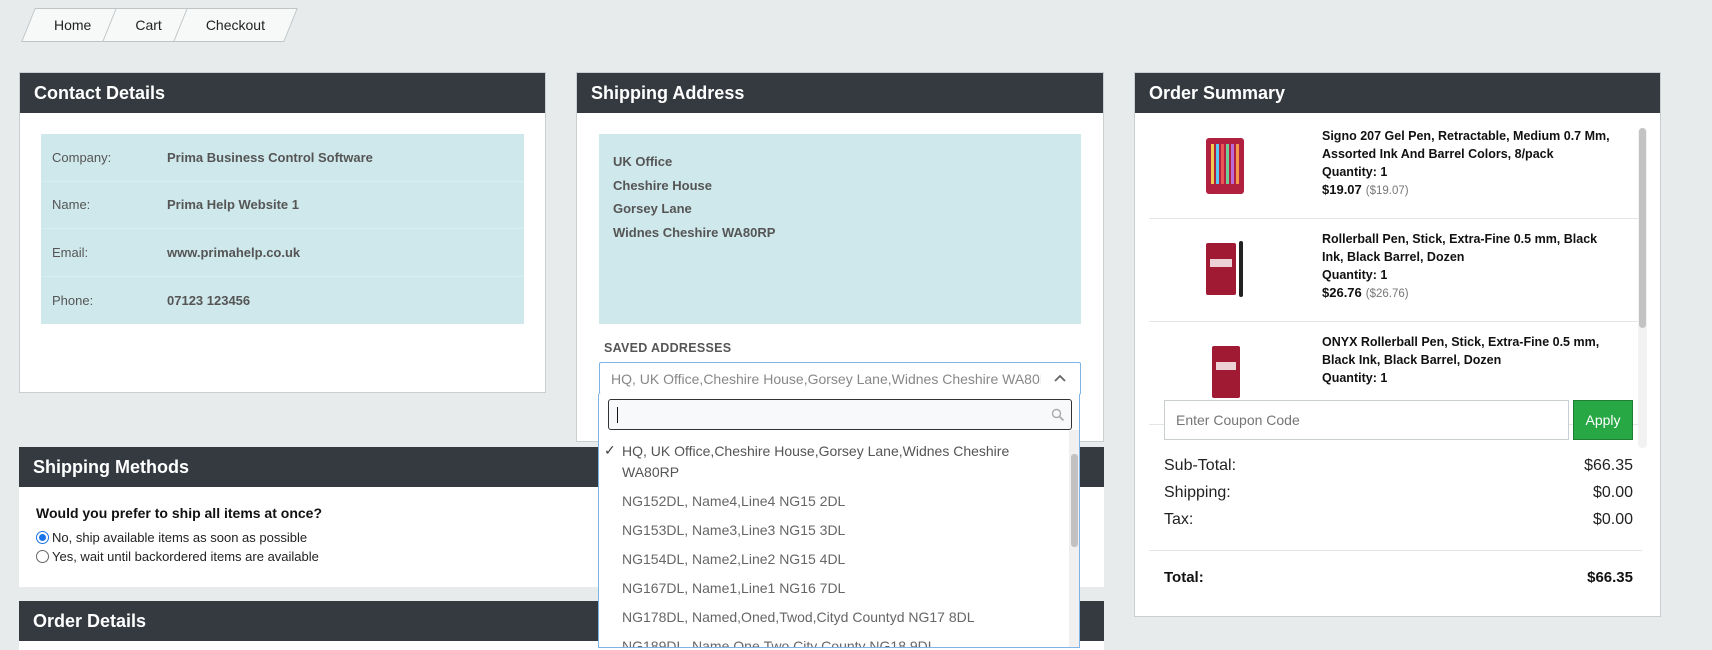 This screenshot has width=1712, height=650. I want to click on total-value: $66.35, so click(1610, 577).